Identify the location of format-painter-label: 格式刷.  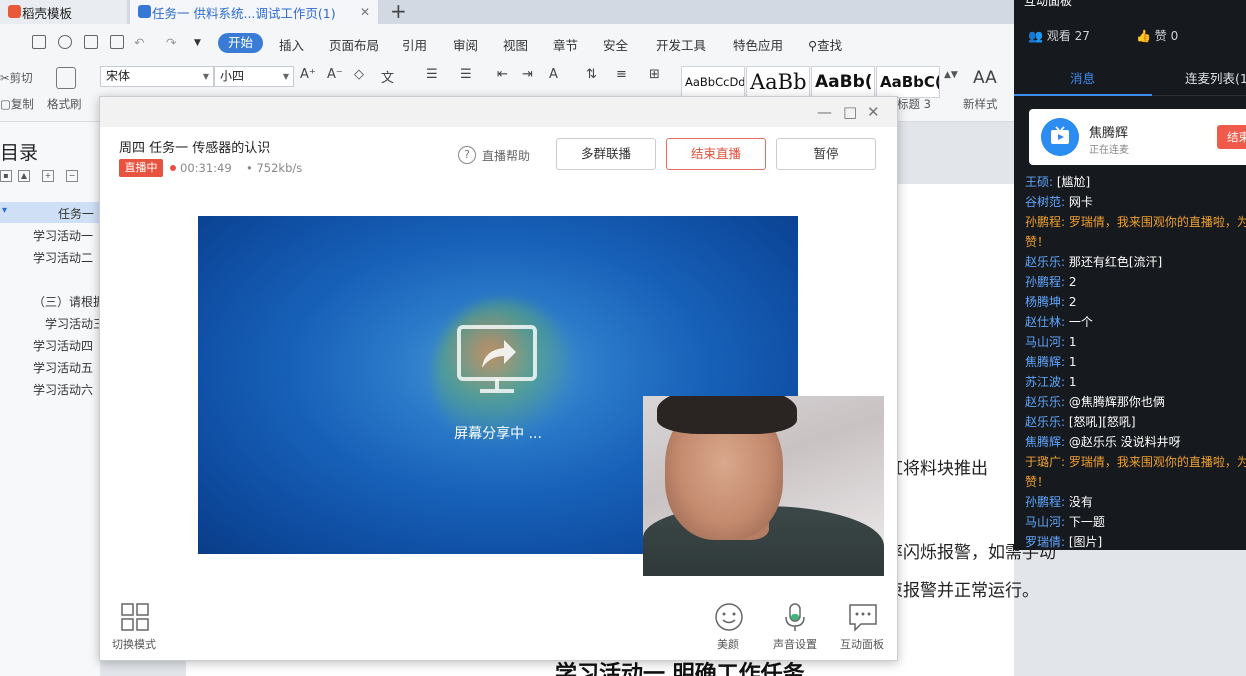
(64, 104).